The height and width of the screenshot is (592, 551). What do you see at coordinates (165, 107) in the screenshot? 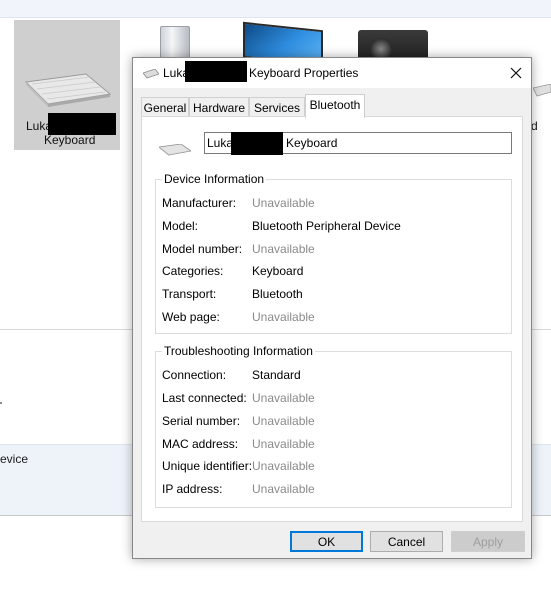
I see `tab-general: General` at bounding box center [165, 107].